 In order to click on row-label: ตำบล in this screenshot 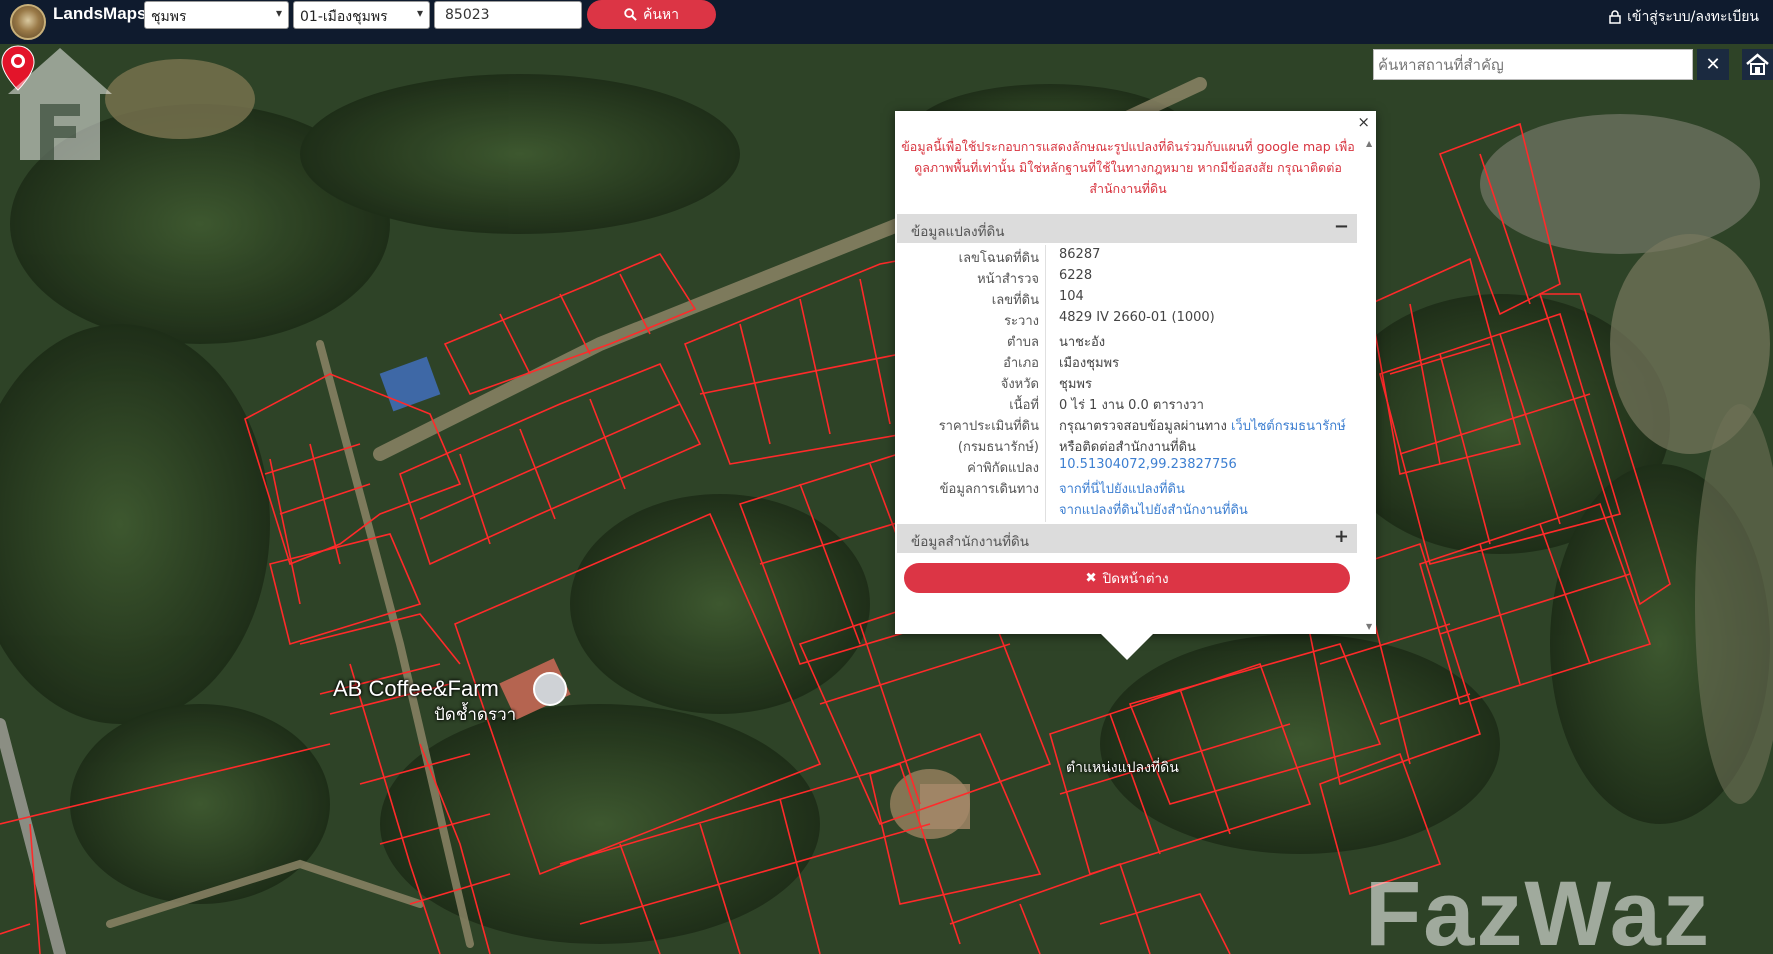, I will do `click(1023, 342)`.